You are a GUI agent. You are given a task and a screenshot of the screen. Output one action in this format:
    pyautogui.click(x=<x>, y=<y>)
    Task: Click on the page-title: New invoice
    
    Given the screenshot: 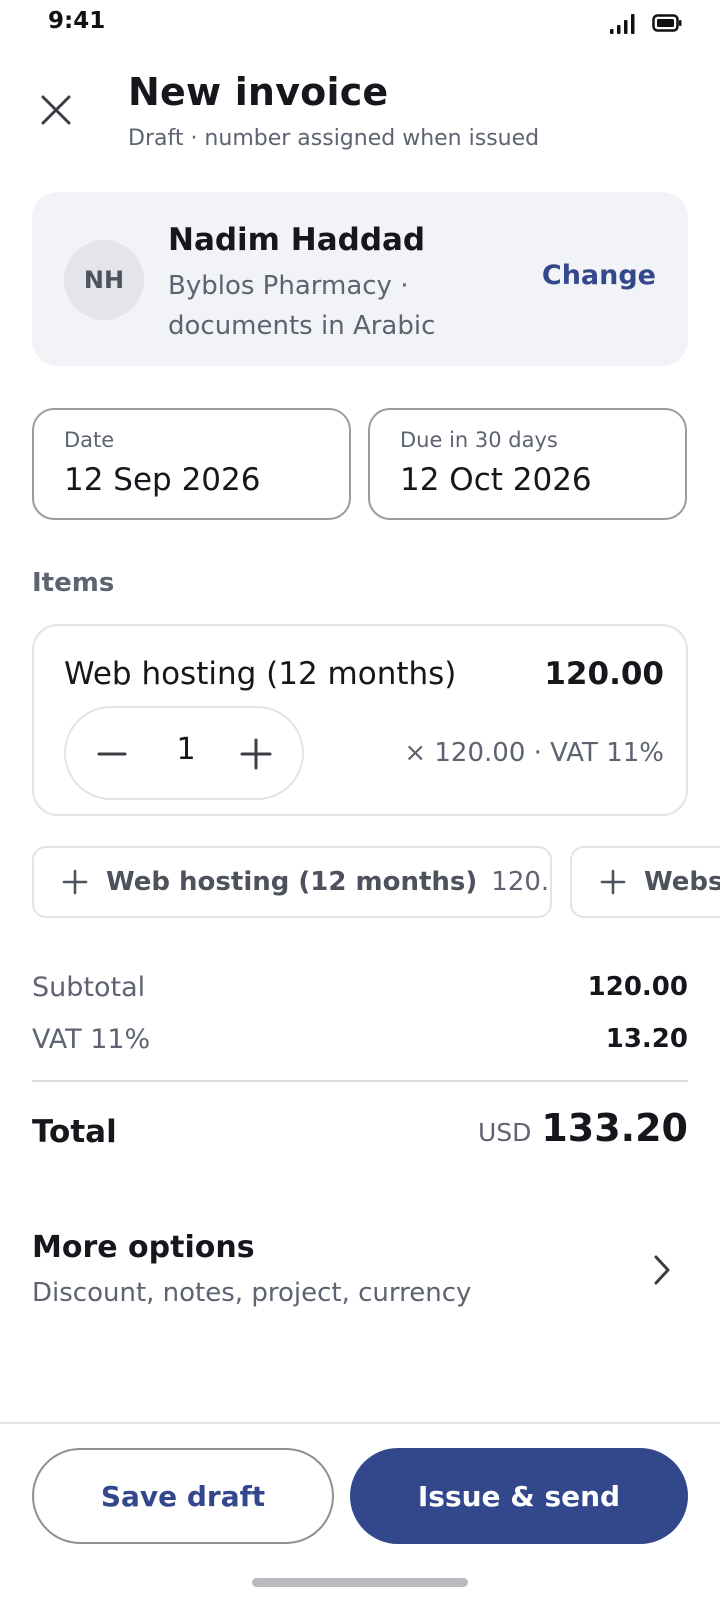 What is the action you would take?
    pyautogui.click(x=258, y=92)
    